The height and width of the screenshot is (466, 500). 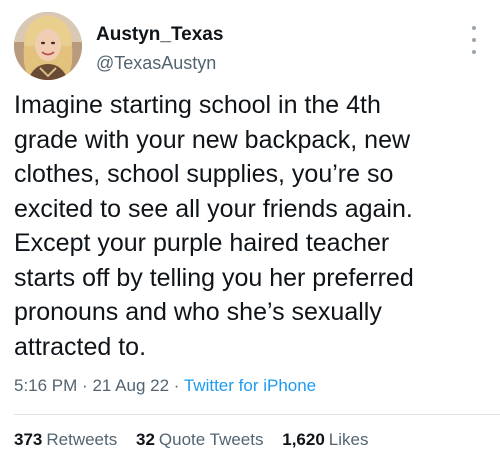 What do you see at coordinates (82, 439) in the screenshot?
I see `retweets-label: Retweets` at bounding box center [82, 439].